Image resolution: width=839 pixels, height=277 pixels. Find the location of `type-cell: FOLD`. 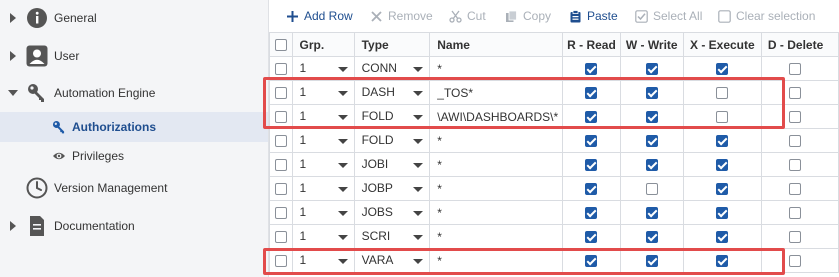

type-cell: FOLD is located at coordinates (392, 140).